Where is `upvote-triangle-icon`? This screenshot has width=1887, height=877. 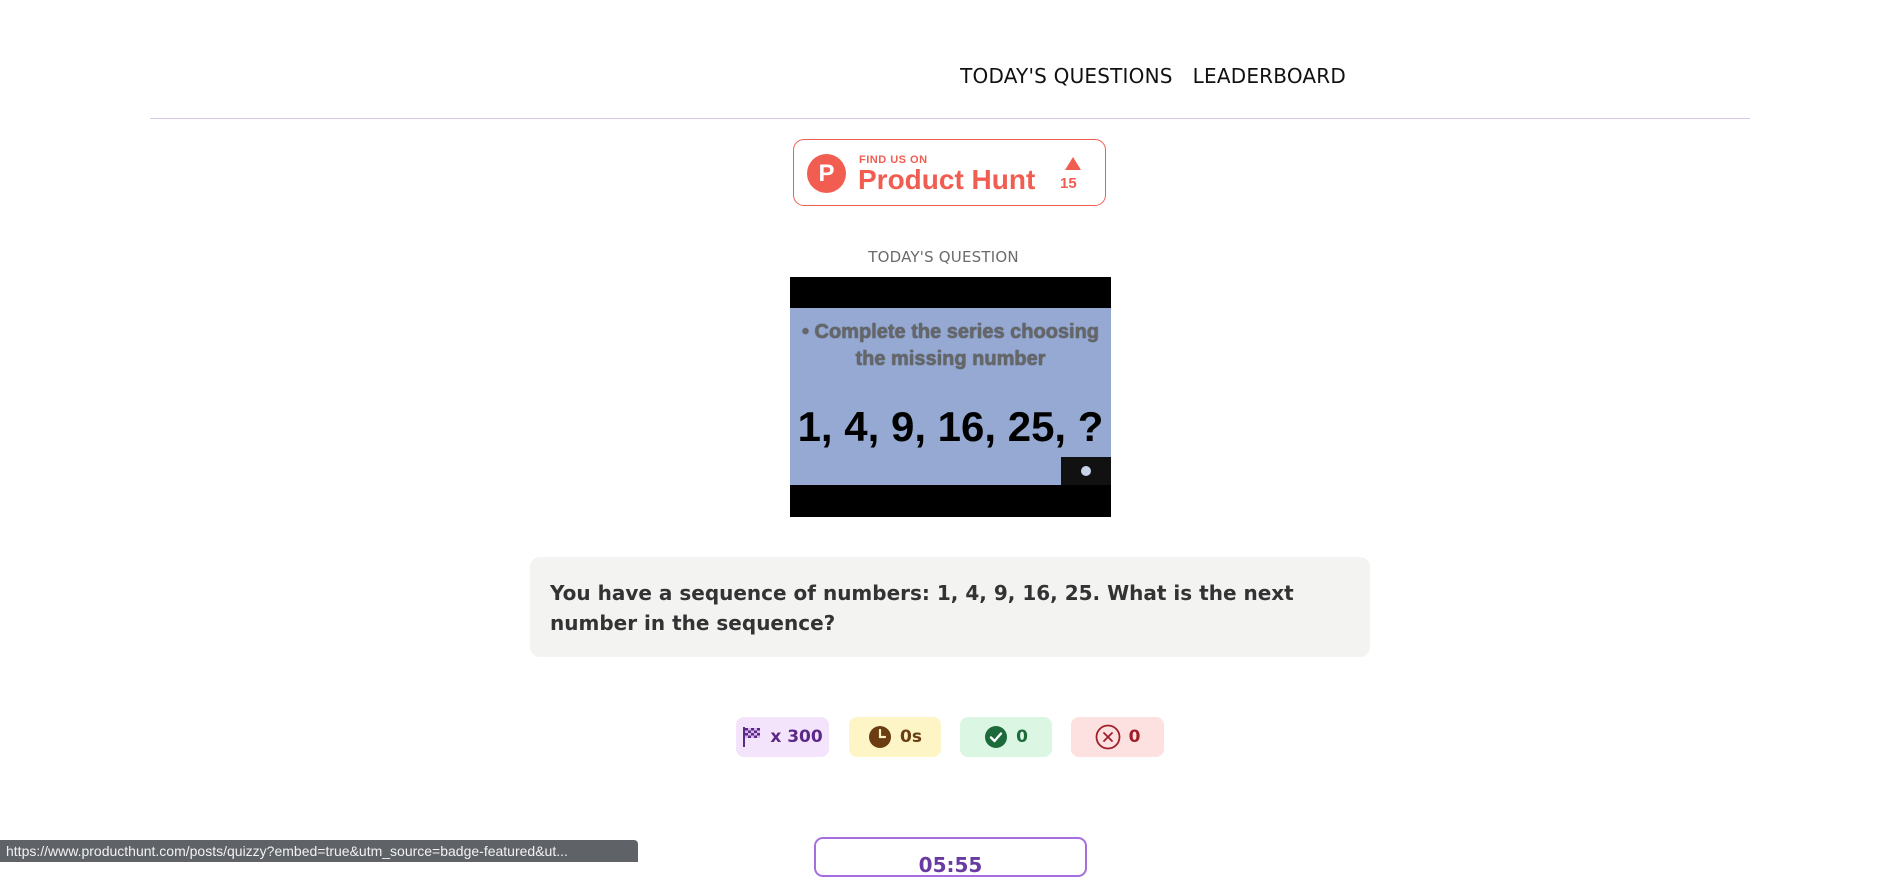 upvote-triangle-icon is located at coordinates (1073, 163).